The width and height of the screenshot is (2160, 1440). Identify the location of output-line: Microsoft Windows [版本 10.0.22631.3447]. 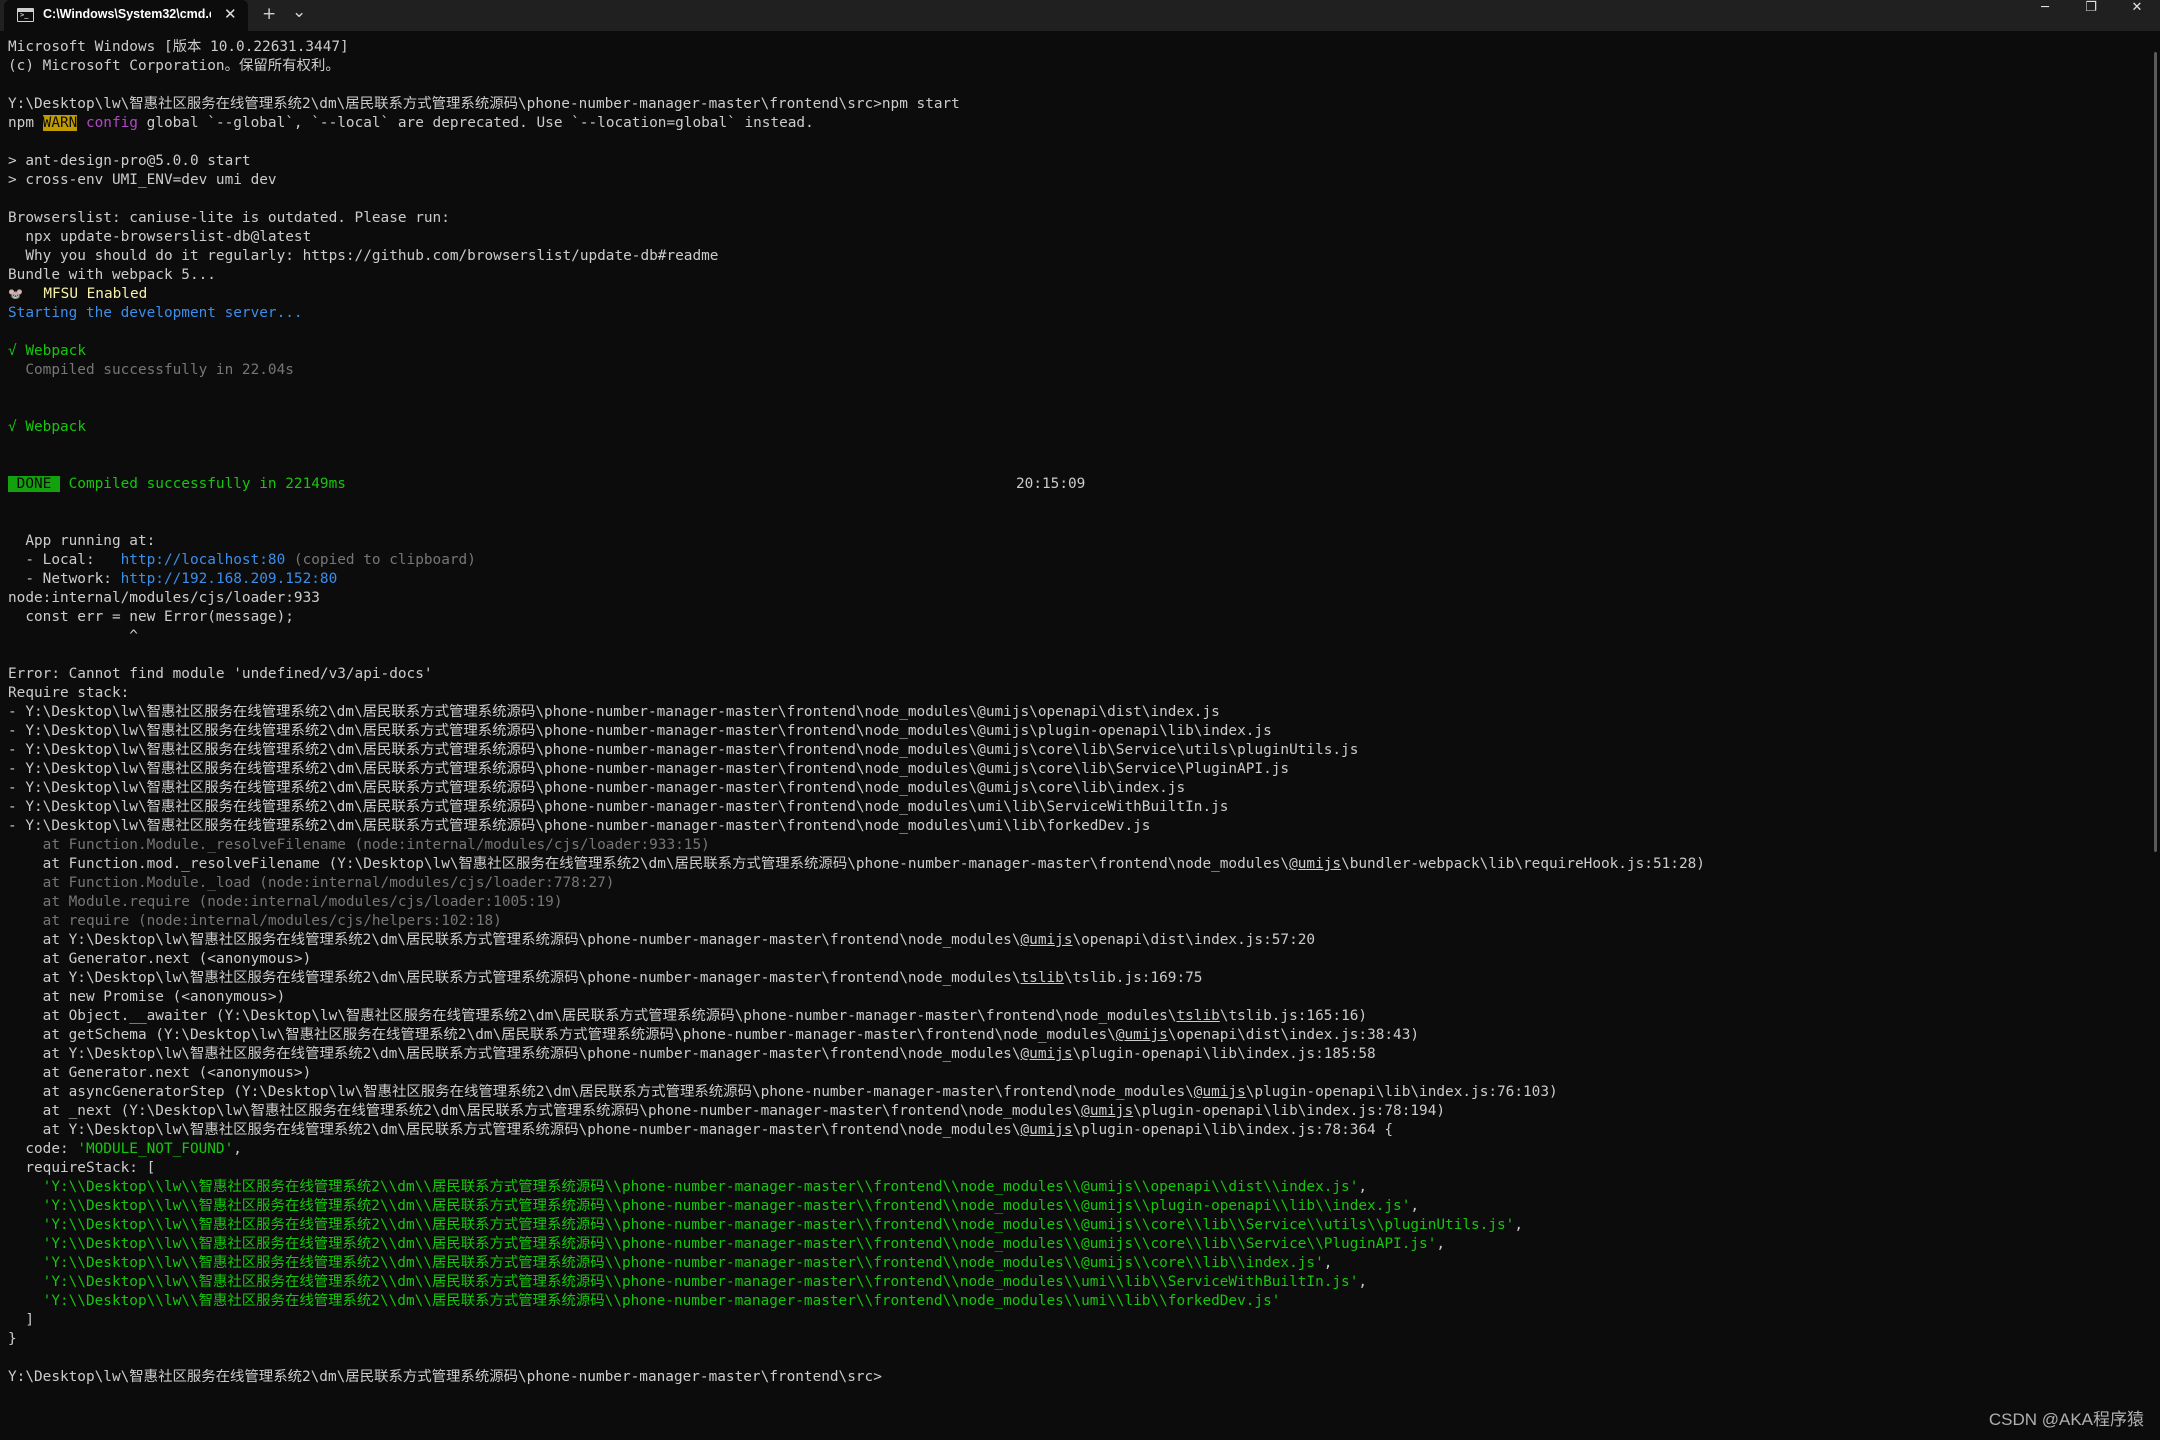
(178, 47).